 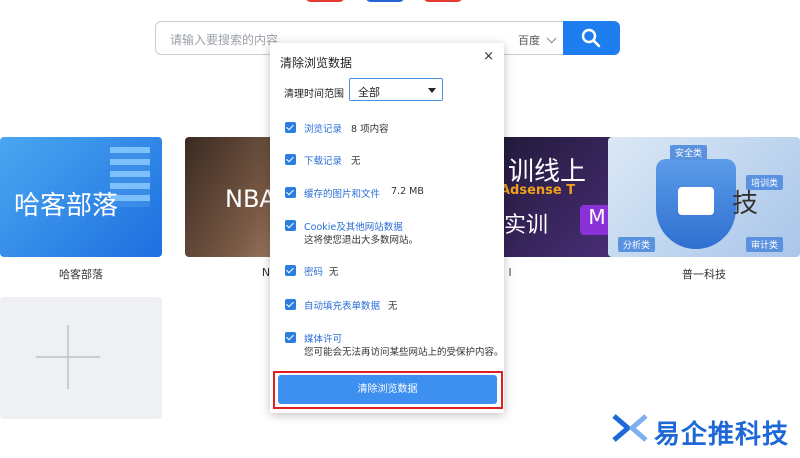 What do you see at coordinates (704, 274) in the screenshot?
I see `shortcut-label: 普一科技` at bounding box center [704, 274].